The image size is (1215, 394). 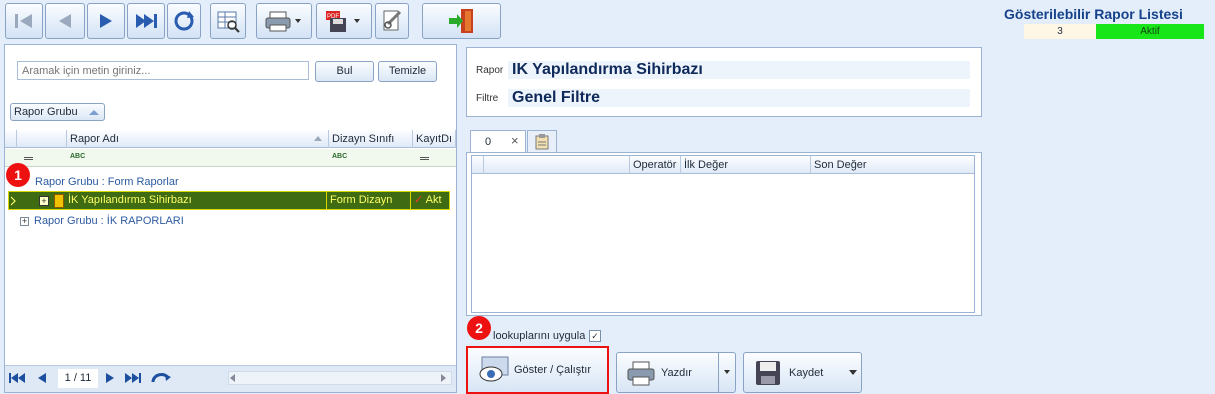 I want to click on status-badge: Aktif, so click(x=1150, y=31).